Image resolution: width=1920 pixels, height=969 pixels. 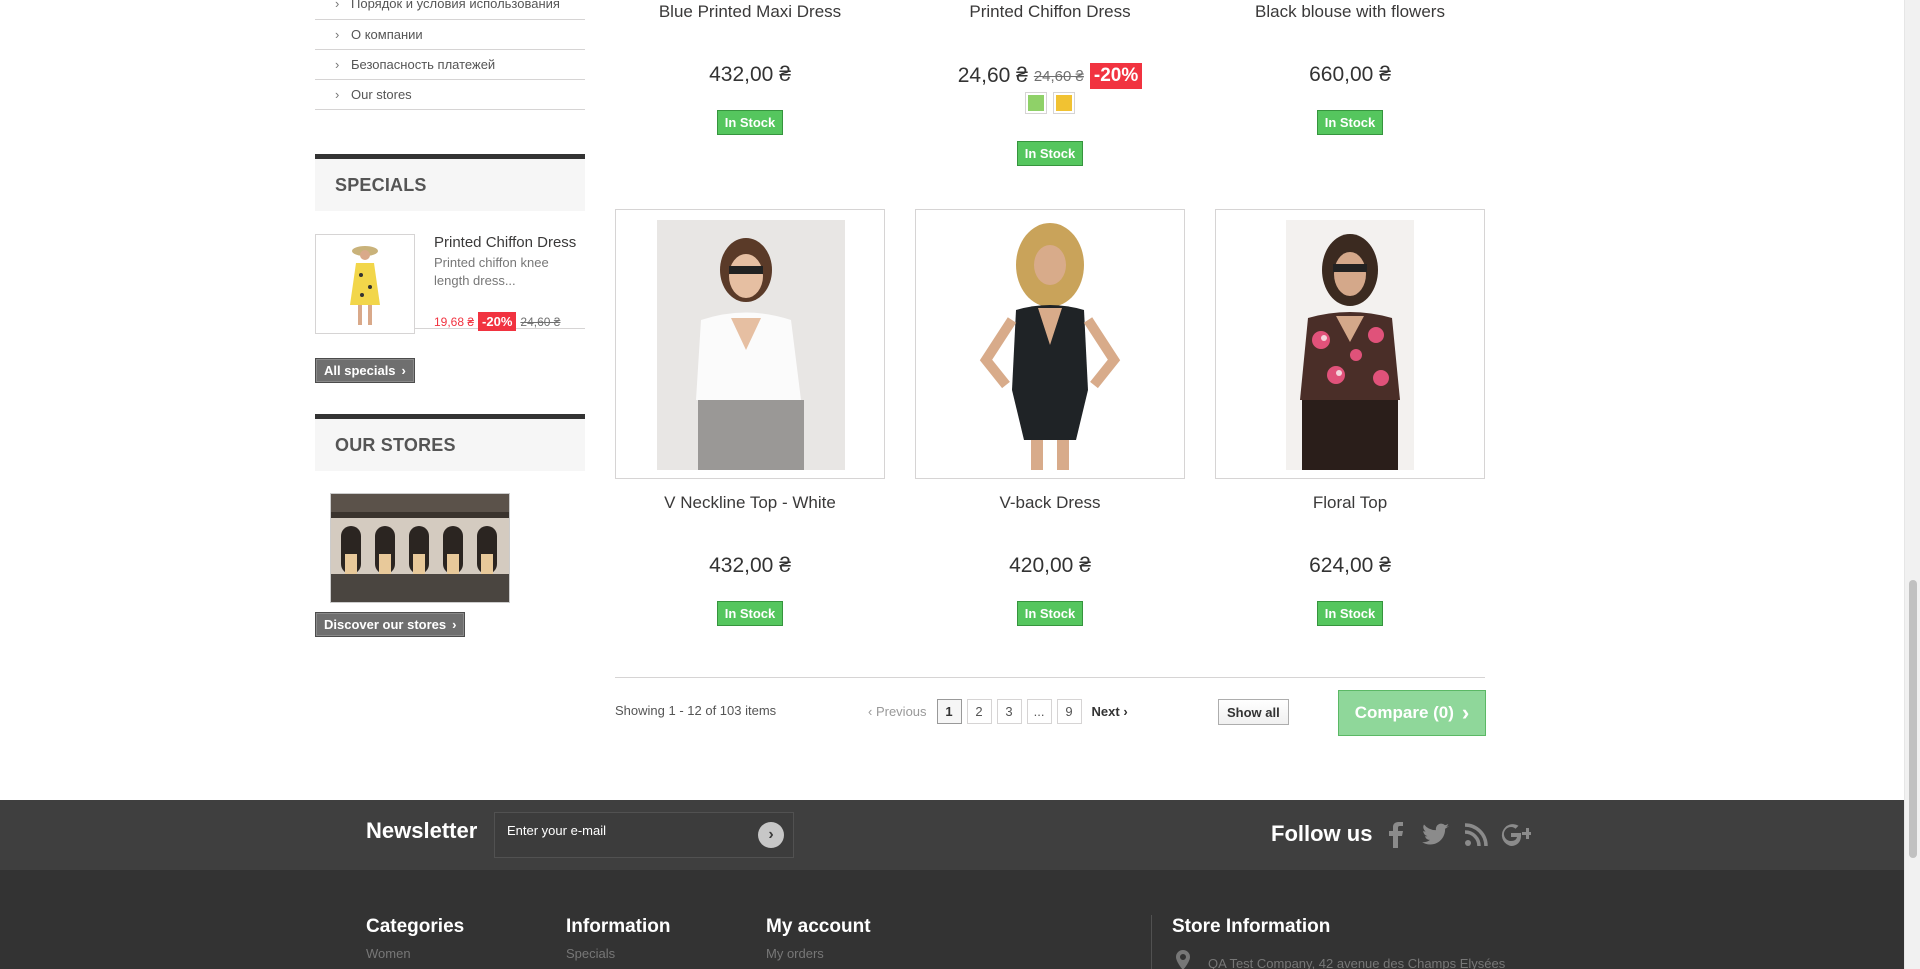 I want to click on all-specials-label: All specials, so click(x=360, y=370).